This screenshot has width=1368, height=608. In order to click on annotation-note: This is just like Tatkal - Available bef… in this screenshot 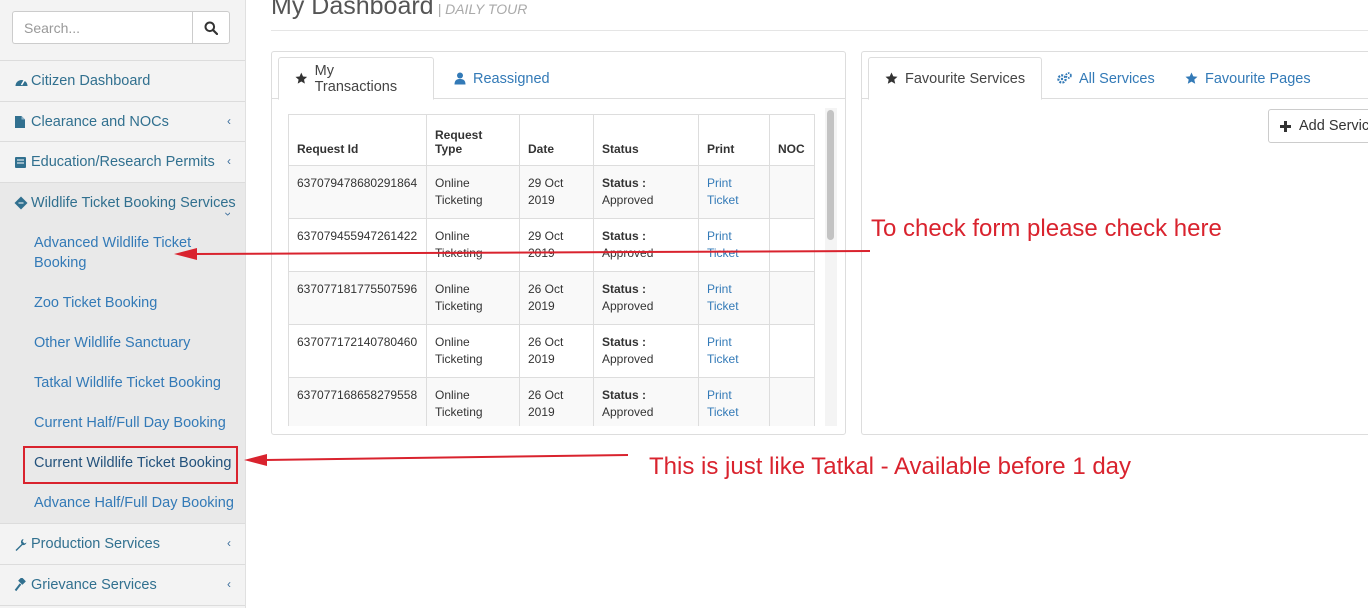, I will do `click(890, 466)`.